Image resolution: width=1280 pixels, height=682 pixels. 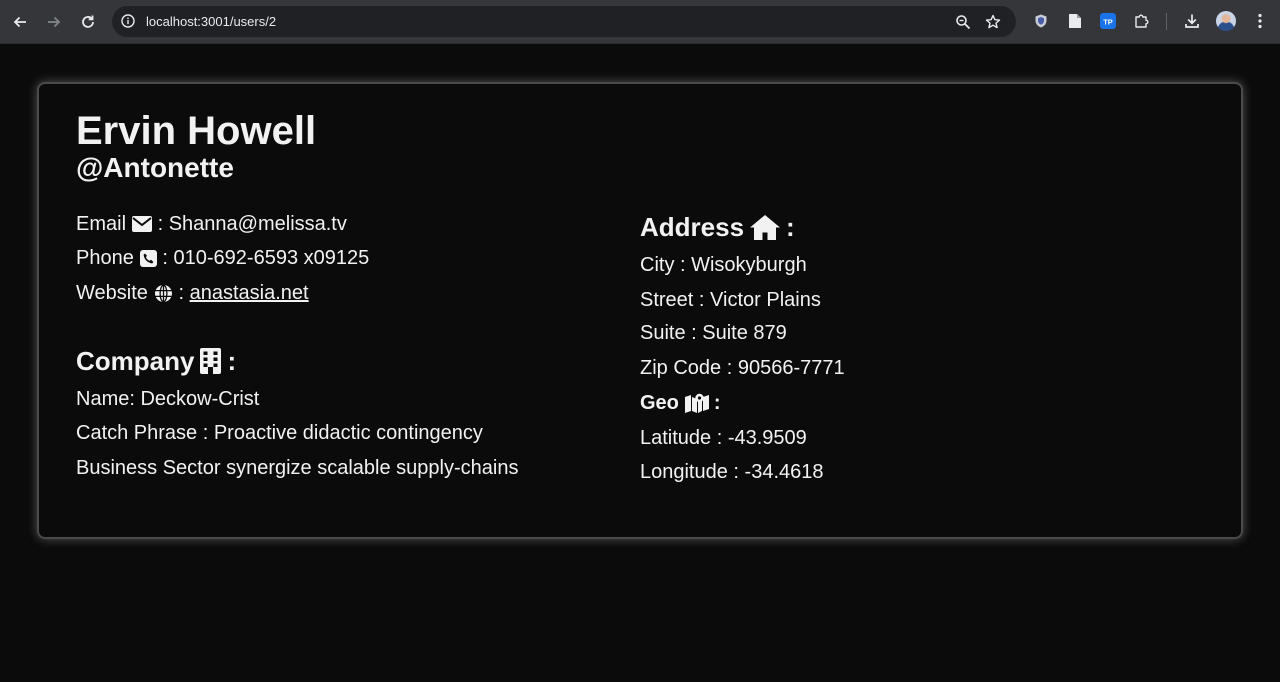 I want to click on address-bar: localhost:3001/users/2, so click(x=564, y=21).